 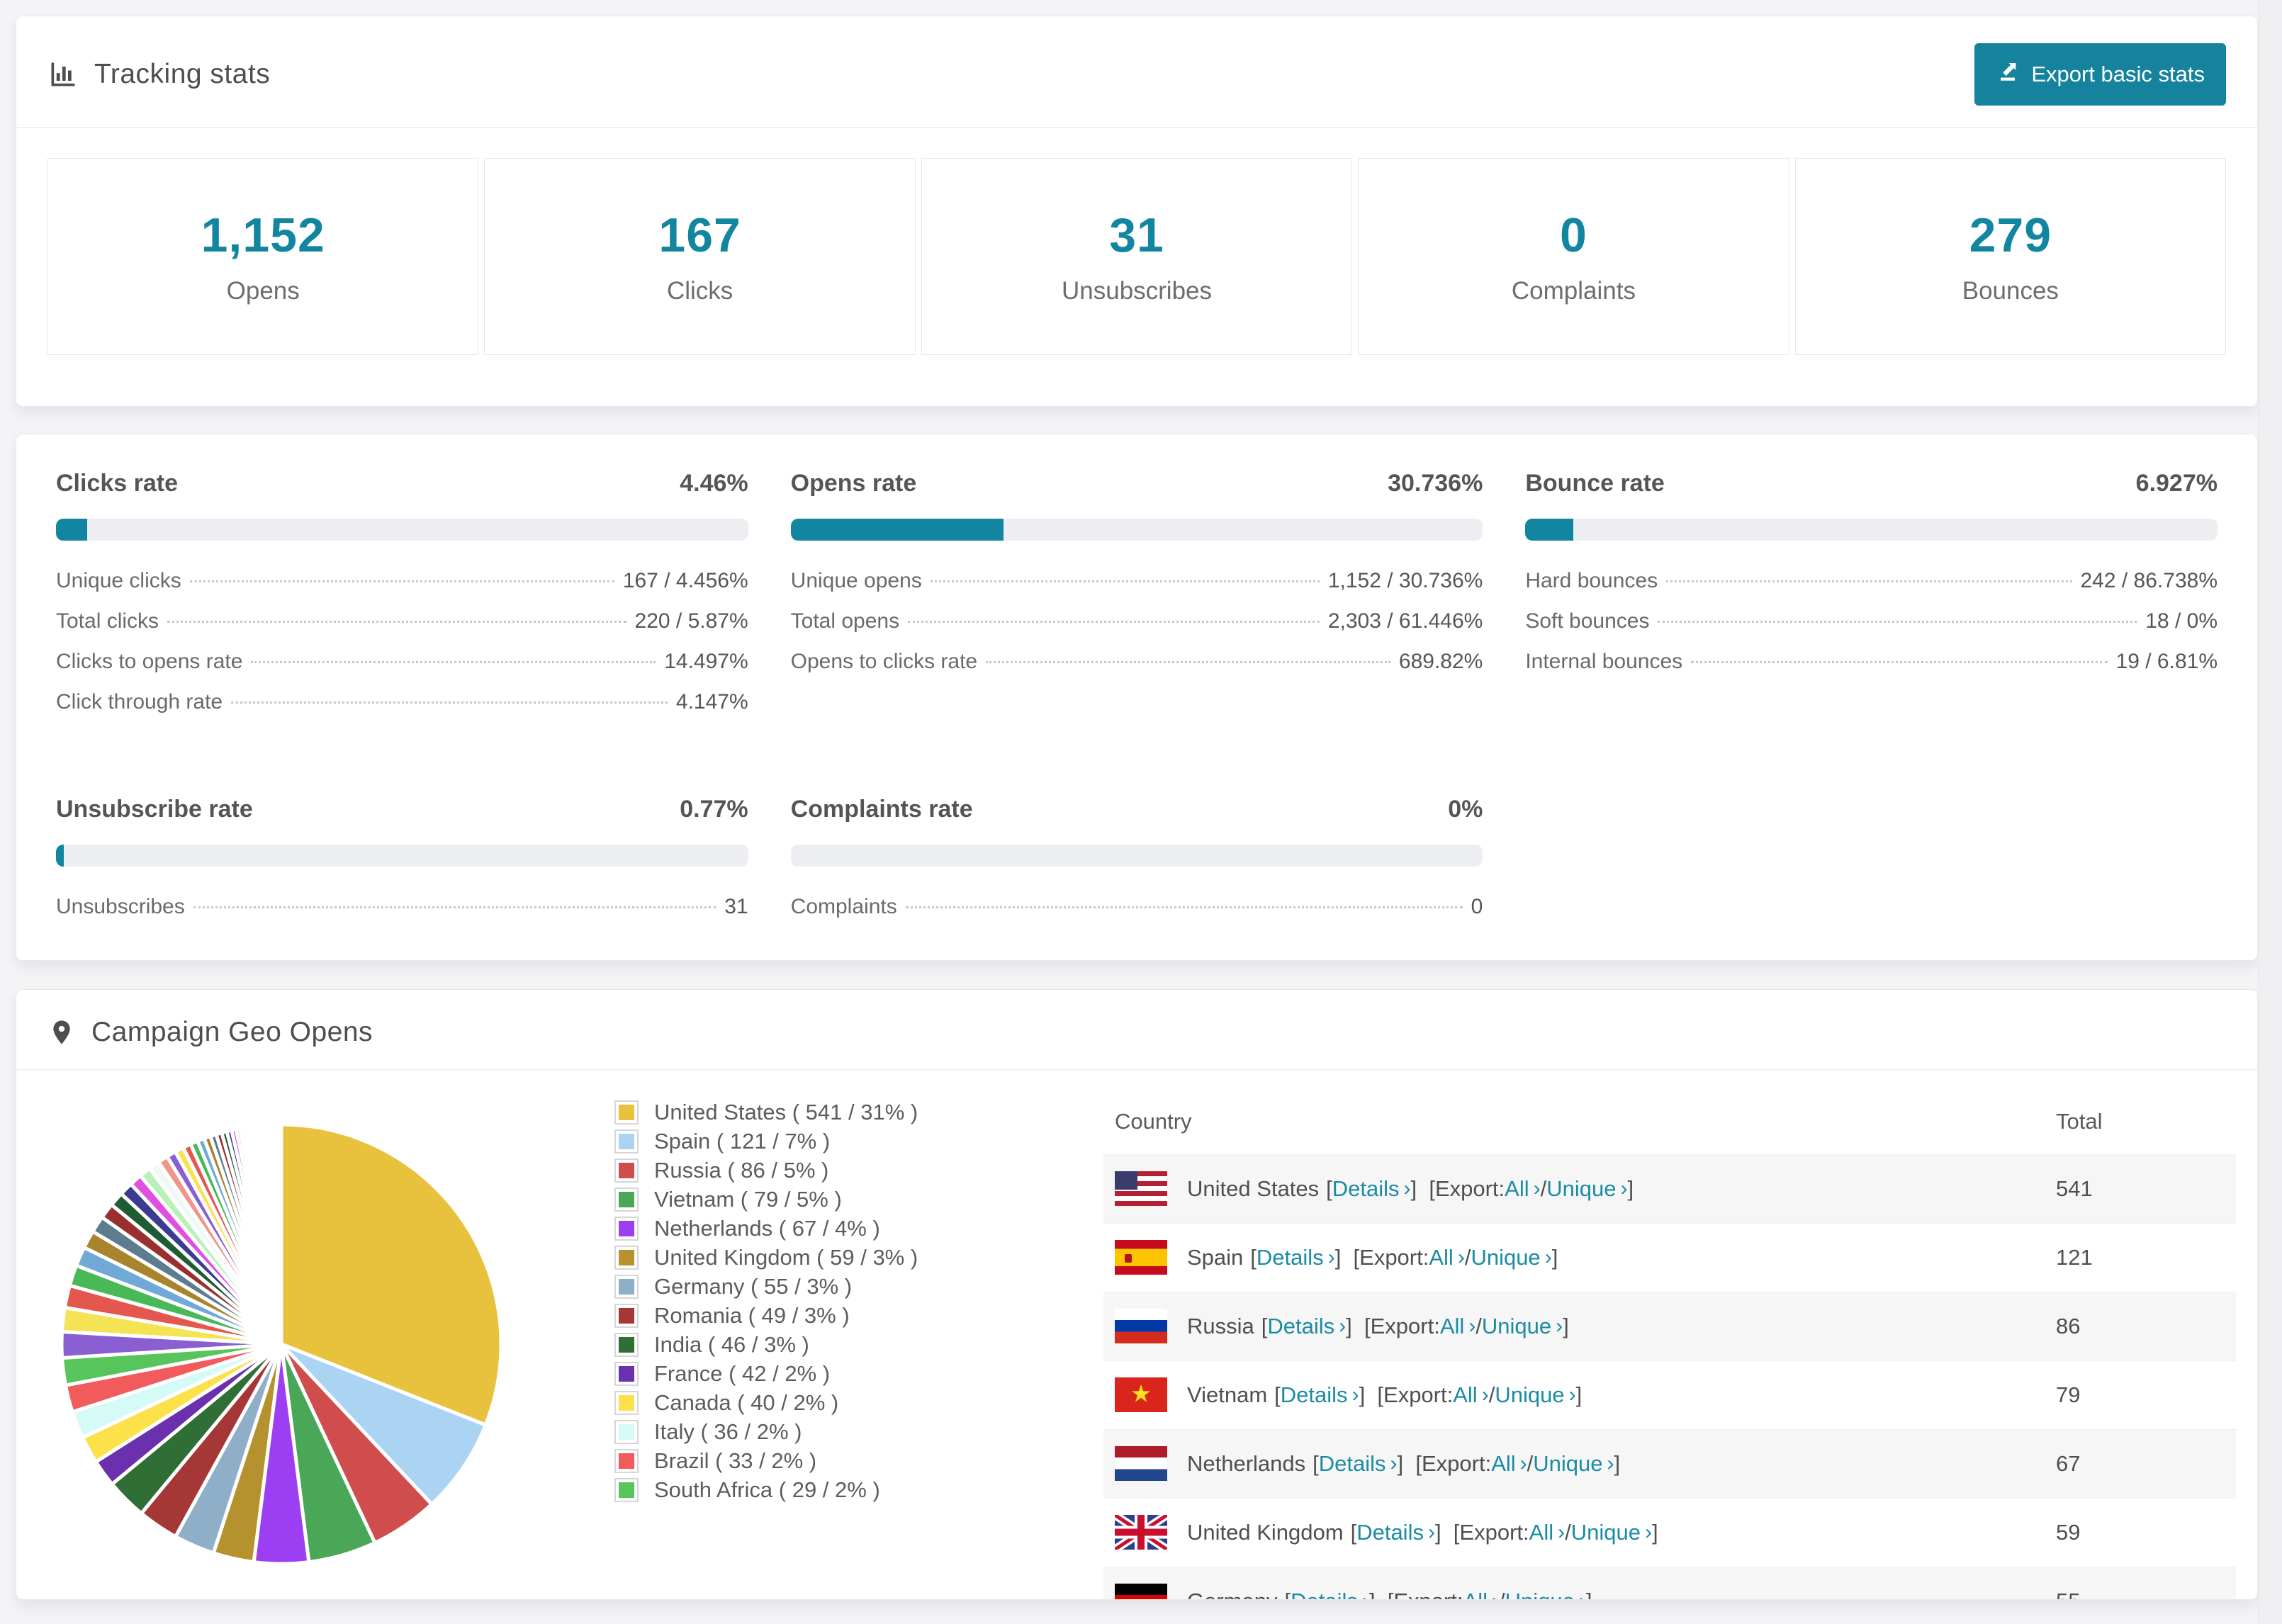 What do you see at coordinates (1141, 1592) in the screenshot?
I see `country-flag-de` at bounding box center [1141, 1592].